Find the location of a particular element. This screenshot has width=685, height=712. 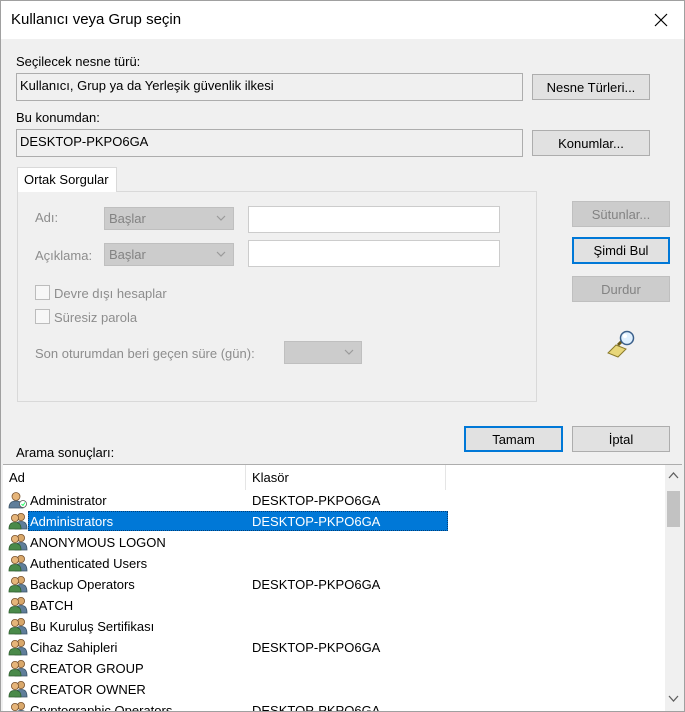

name-condition-combo: Başlar is located at coordinates (169, 218).